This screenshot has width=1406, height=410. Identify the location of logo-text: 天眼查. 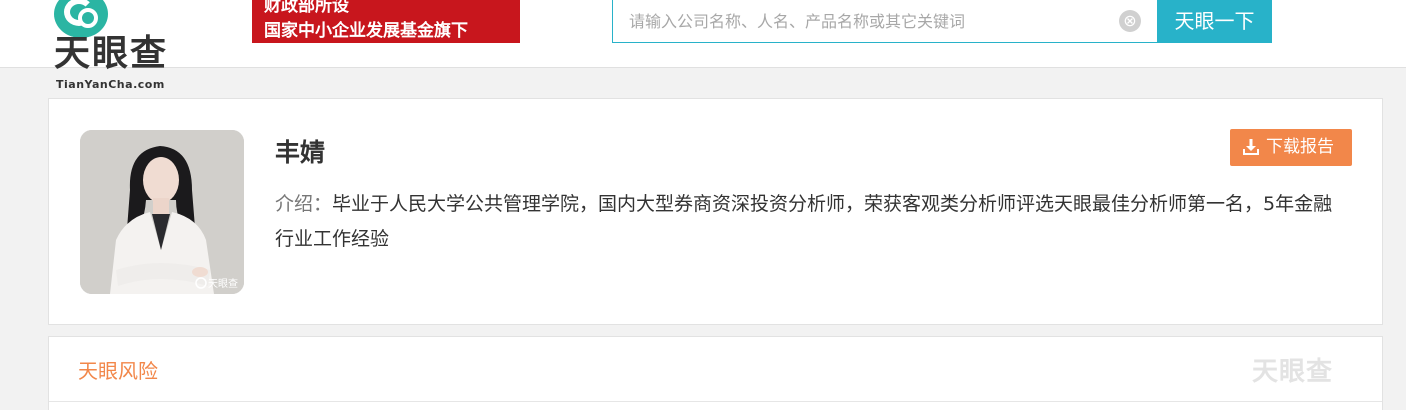
(111, 53).